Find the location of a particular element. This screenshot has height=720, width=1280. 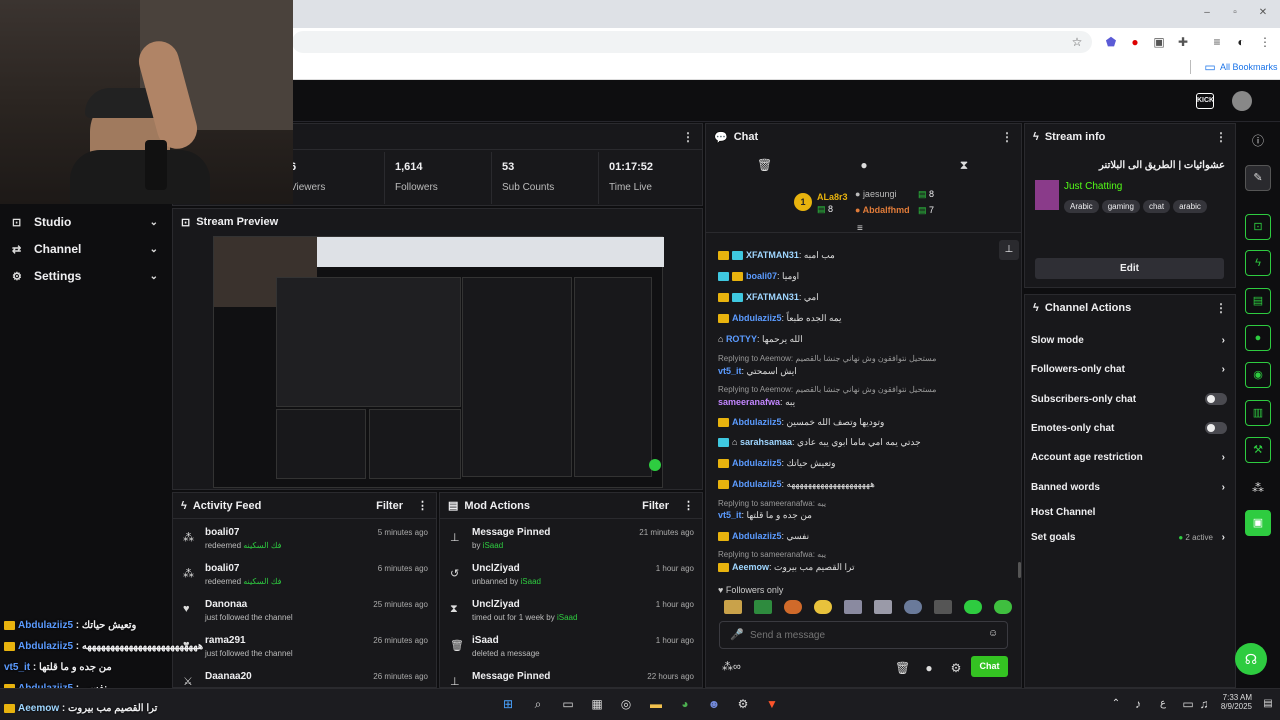

tray-expand-icon: ⌃ is located at coordinates (1116, 704).